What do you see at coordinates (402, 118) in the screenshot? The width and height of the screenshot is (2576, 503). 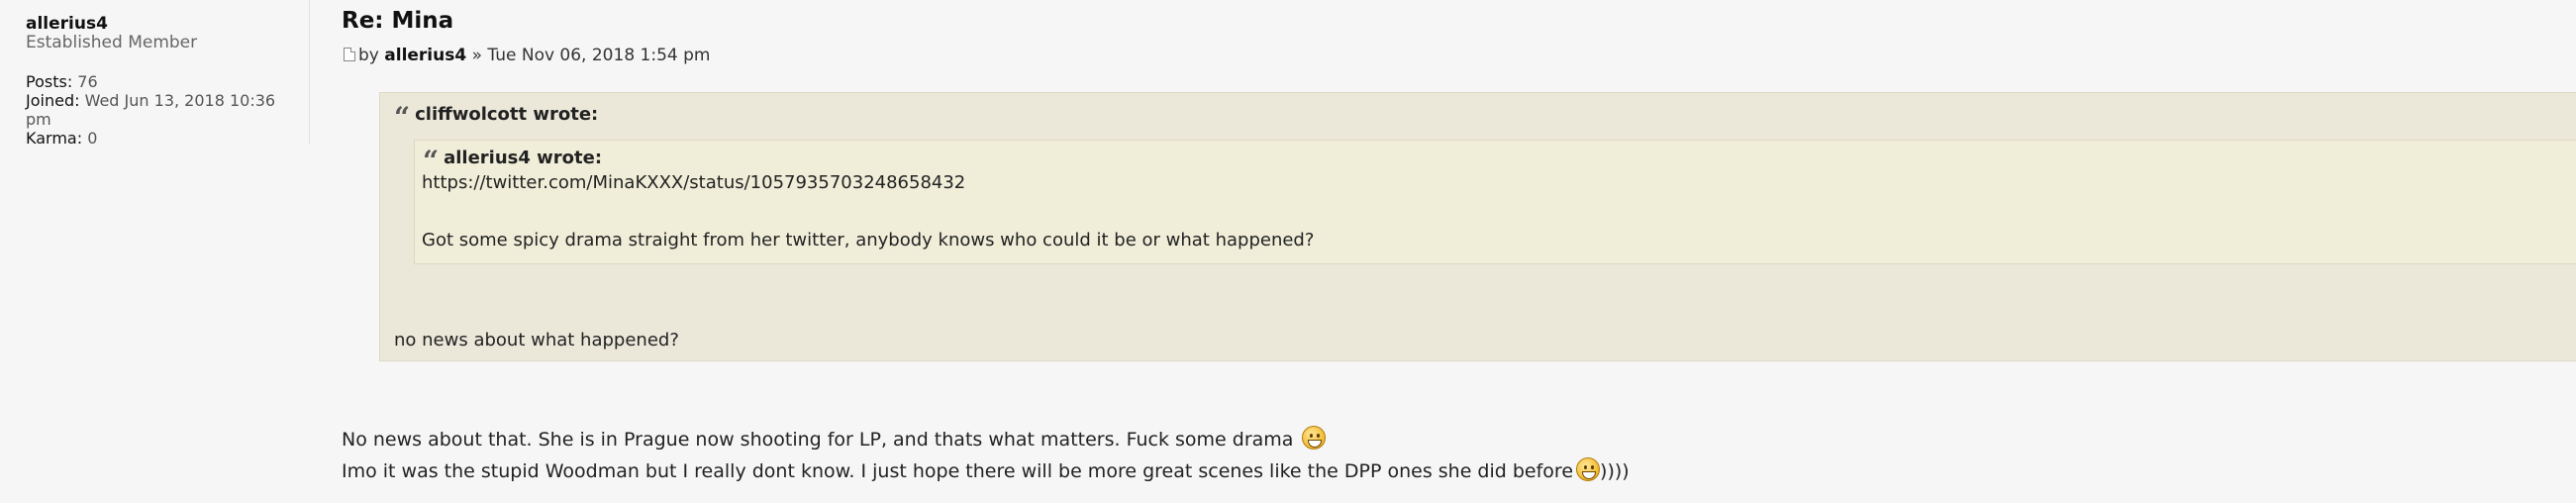 I see `quote-icon: “` at bounding box center [402, 118].